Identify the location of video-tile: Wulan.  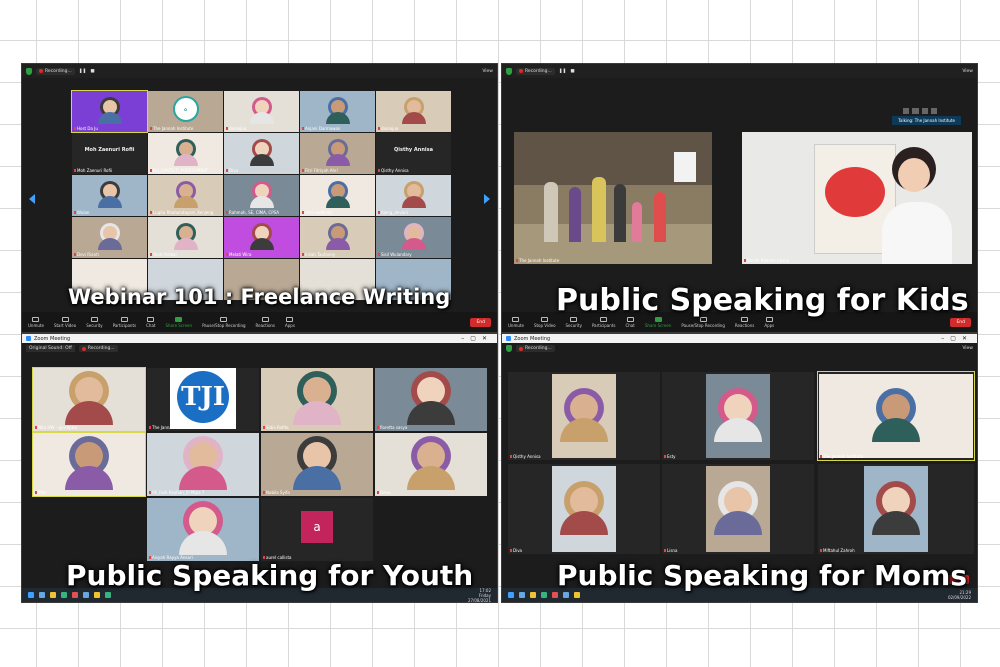
(109, 195).